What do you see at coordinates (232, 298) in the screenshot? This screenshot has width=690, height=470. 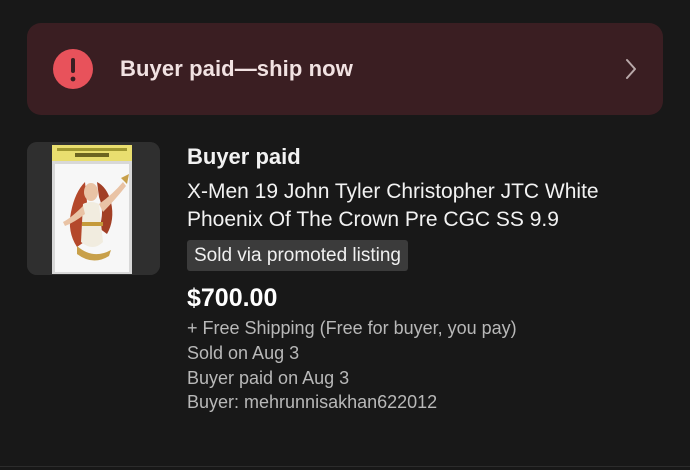 I see `sale-price: $700.00` at bounding box center [232, 298].